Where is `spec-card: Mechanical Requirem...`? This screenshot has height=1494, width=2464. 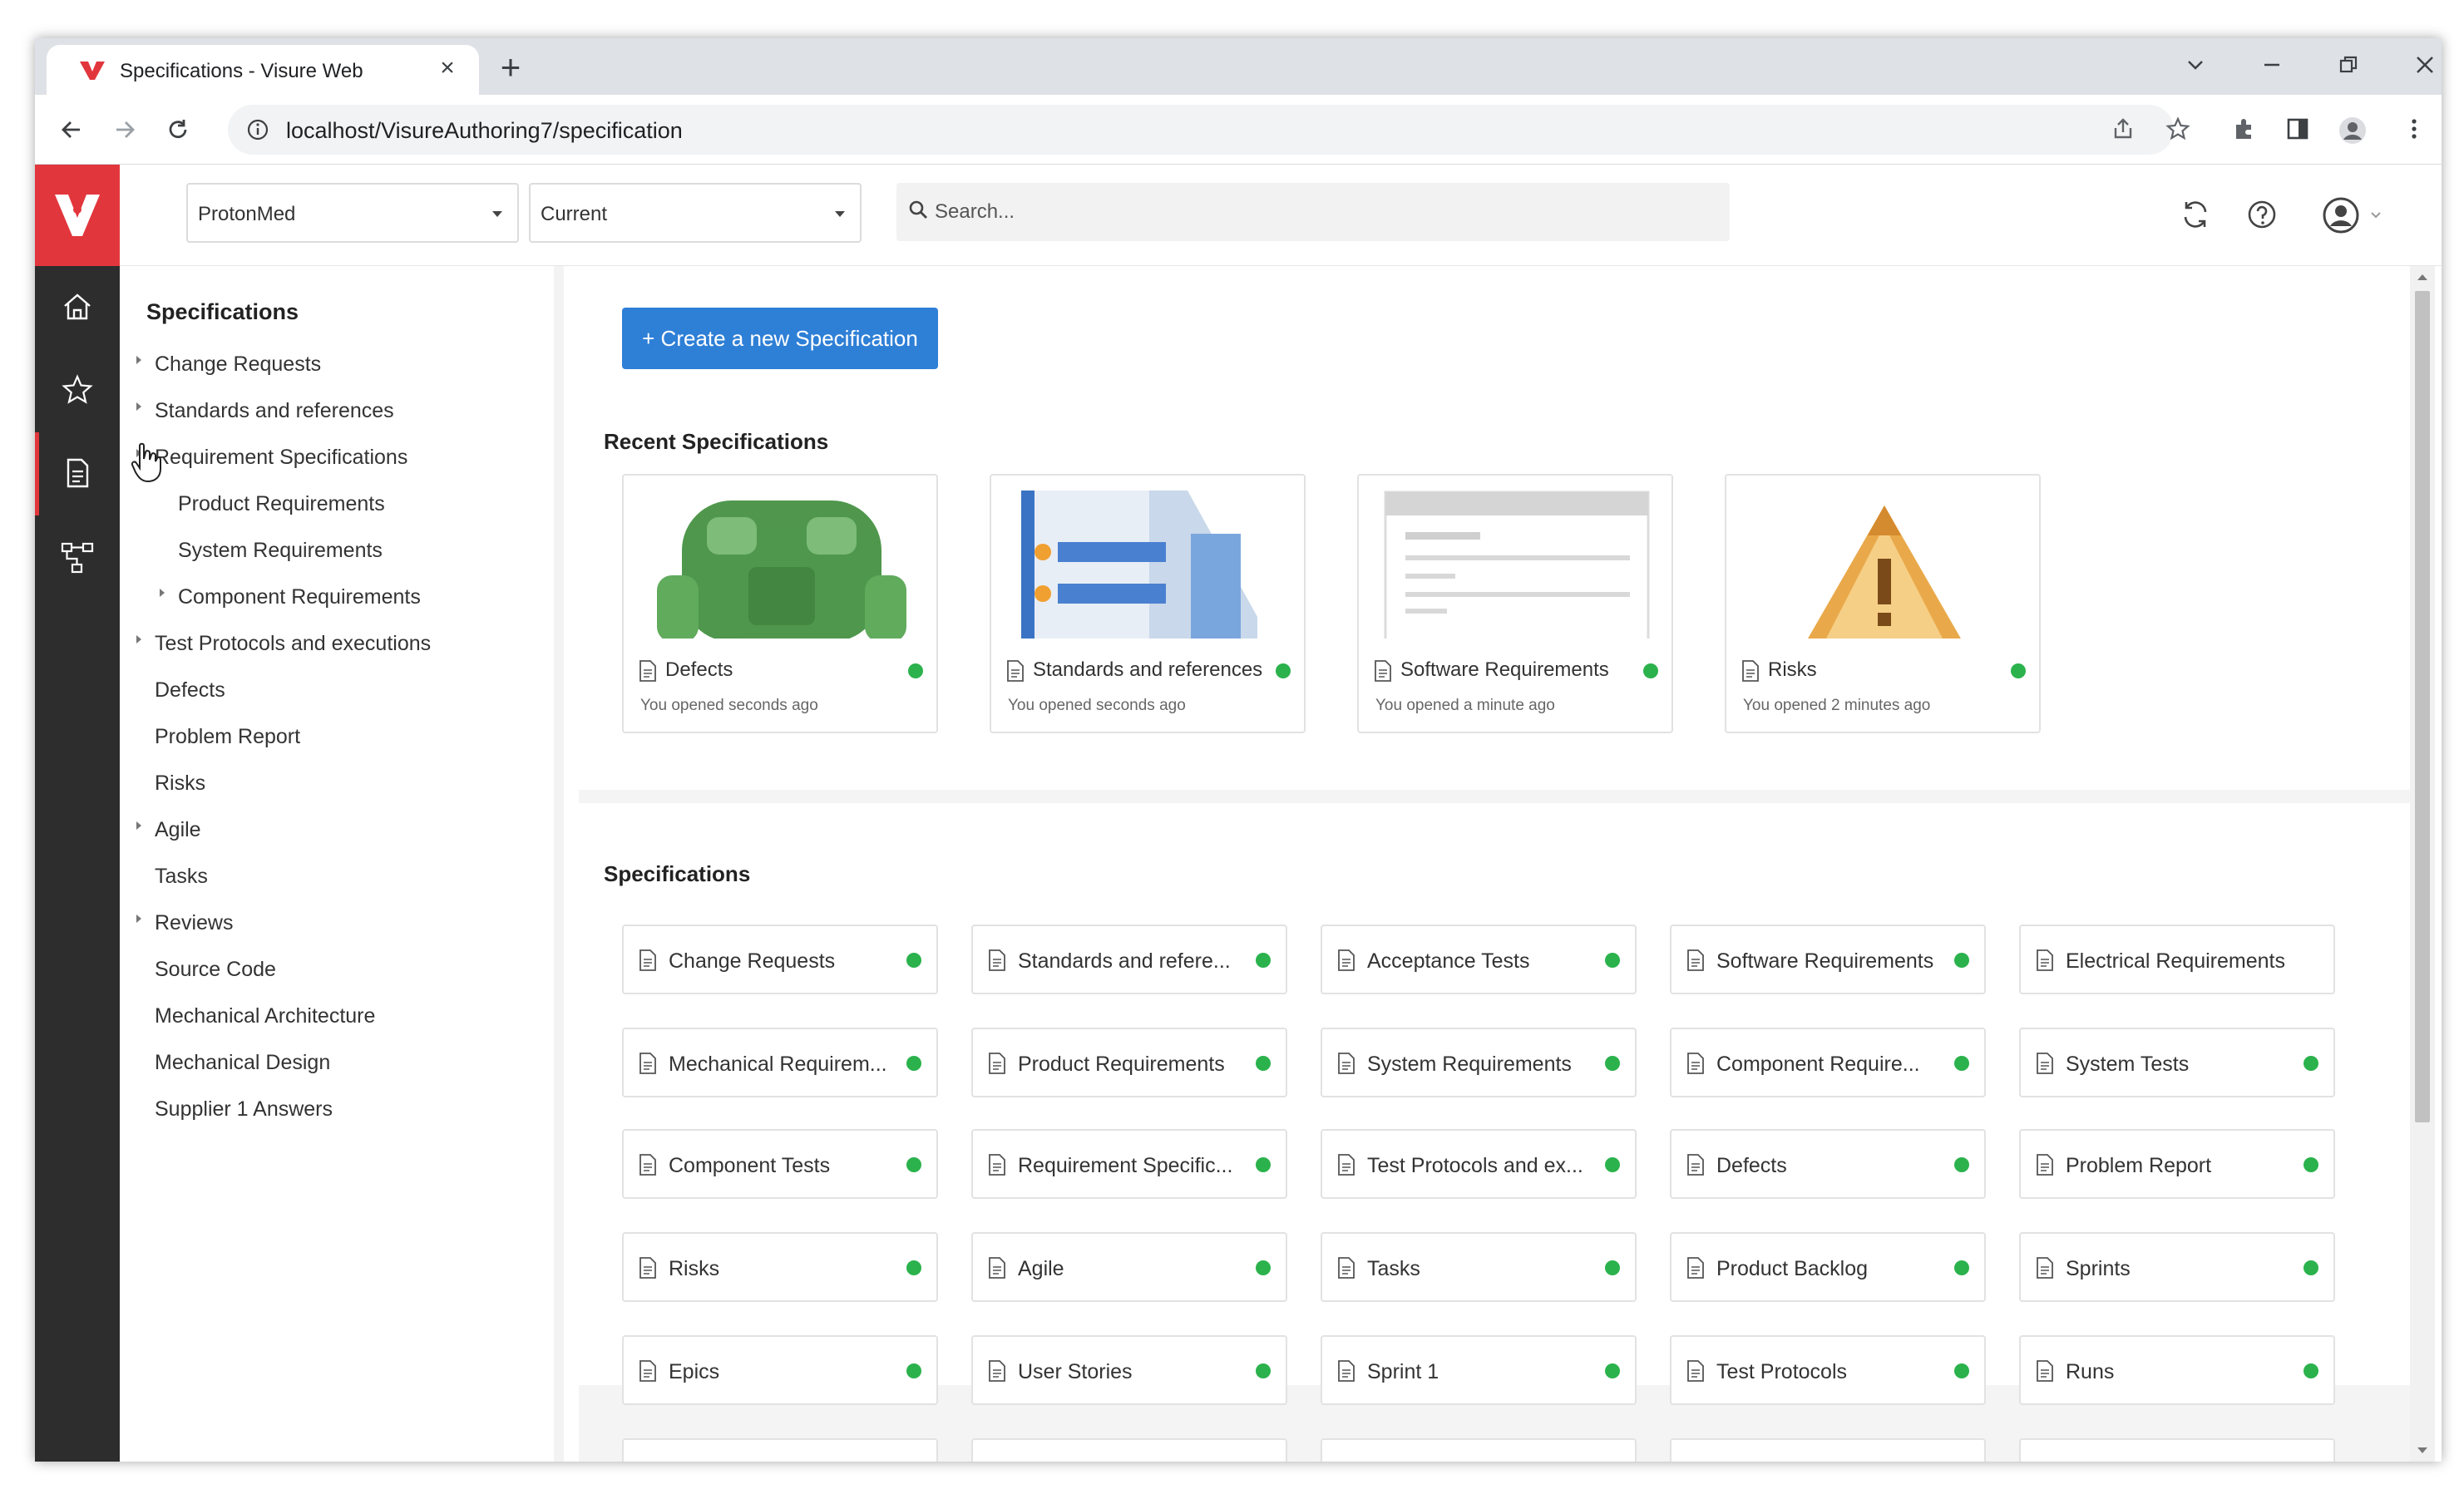
spec-card: Mechanical Requirem... is located at coordinates (780, 1062).